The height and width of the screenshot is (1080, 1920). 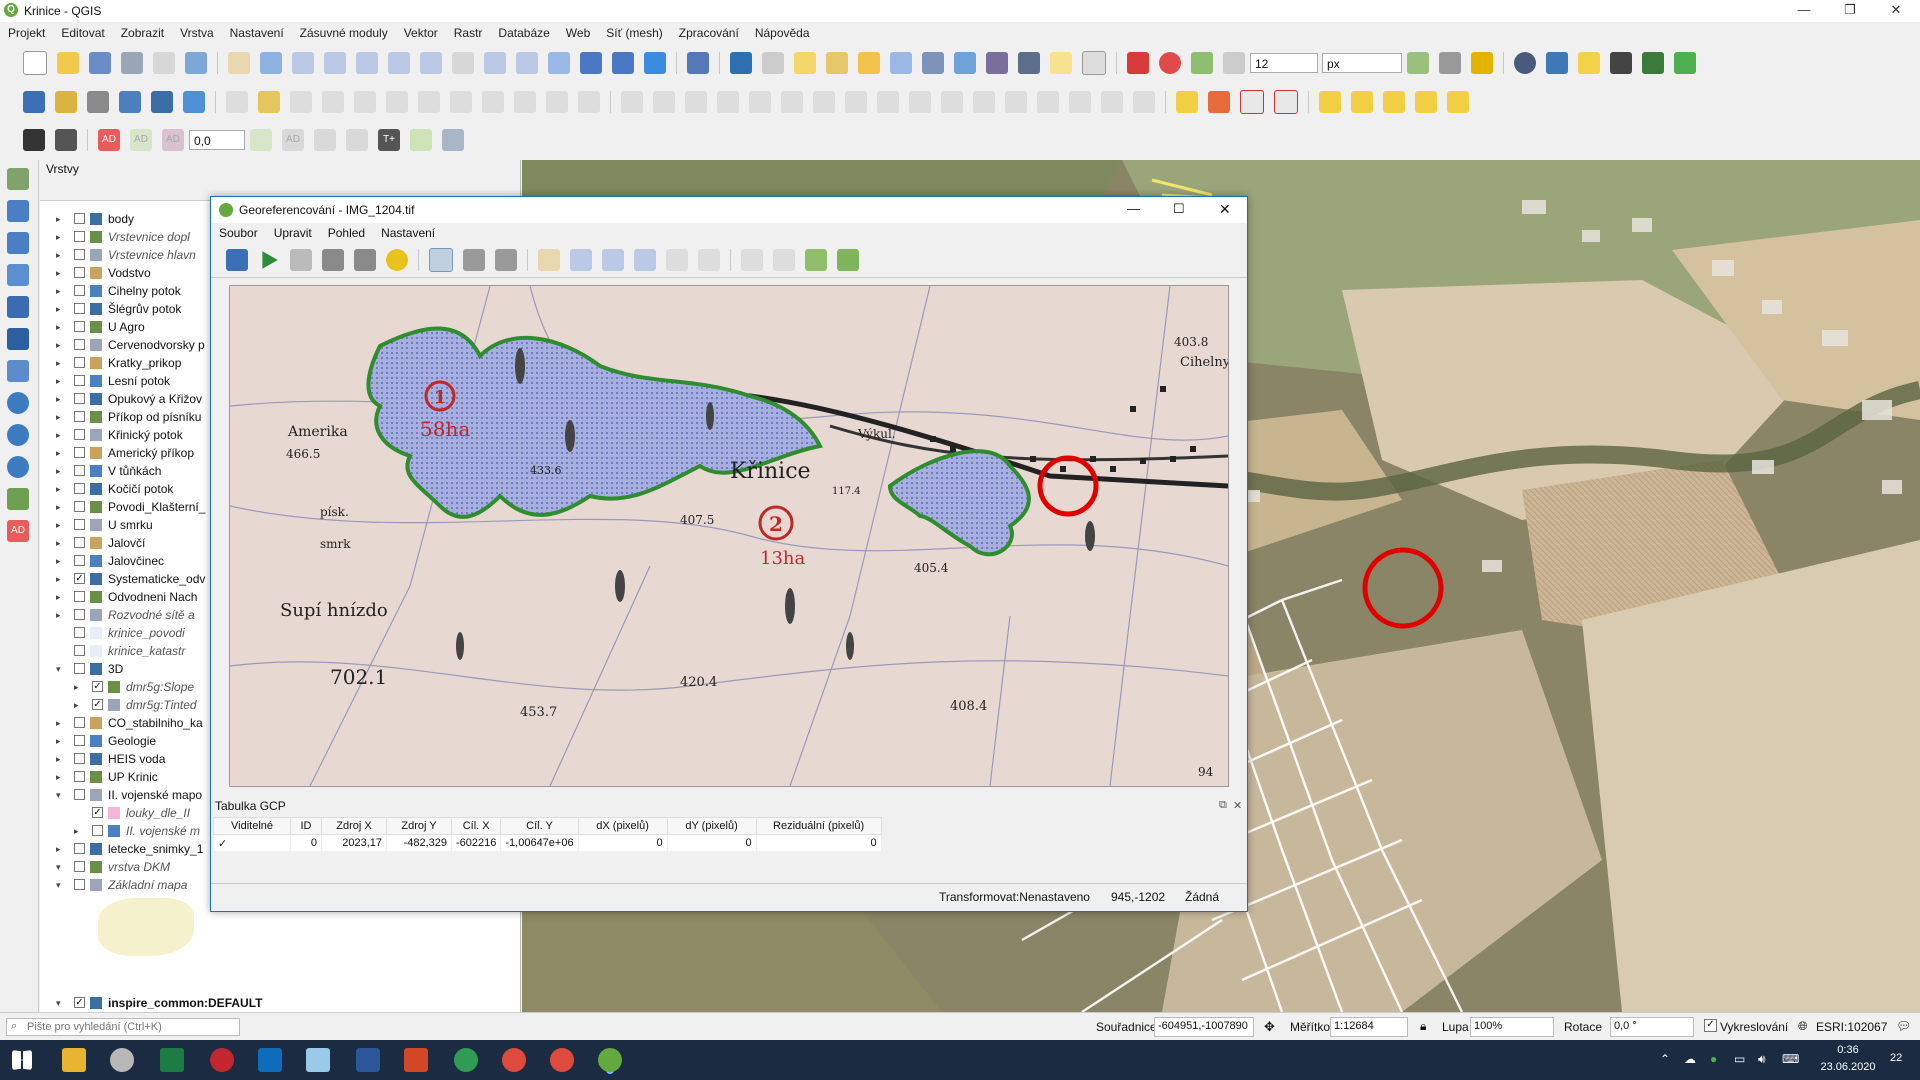 I want to click on settings-app-icon, so click(x=122, y=1060).